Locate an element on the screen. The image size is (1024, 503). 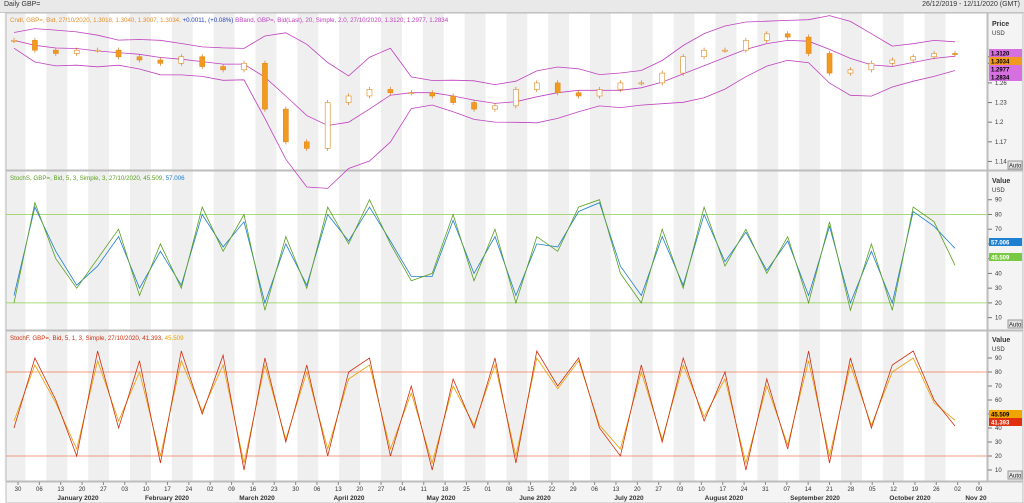
x-month-label: January 2020 is located at coordinates (78, 498).